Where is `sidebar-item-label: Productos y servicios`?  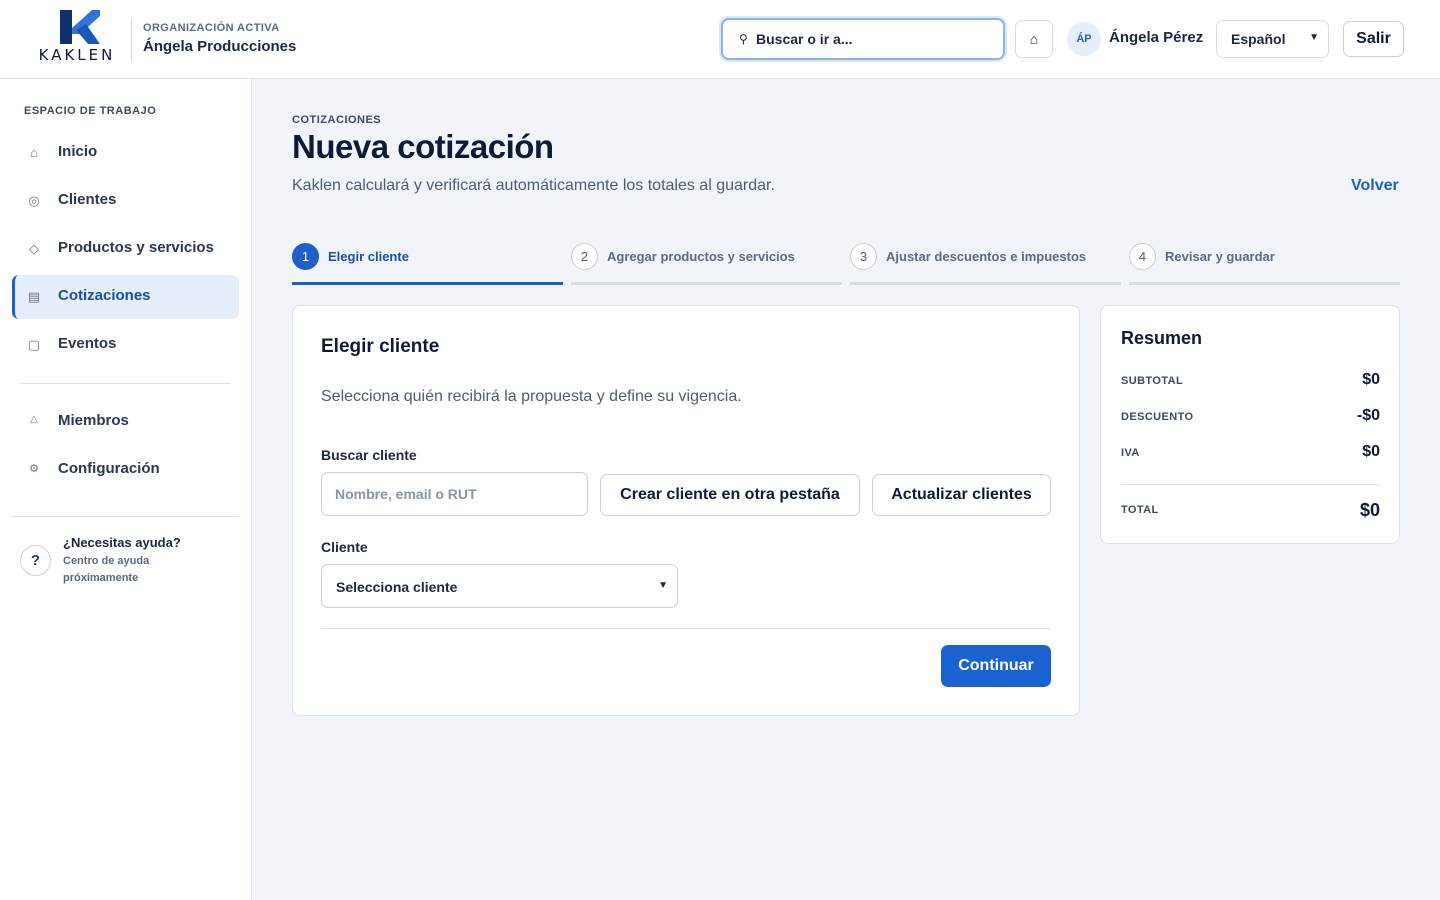
sidebar-item-label: Productos y servicios is located at coordinates (136, 247).